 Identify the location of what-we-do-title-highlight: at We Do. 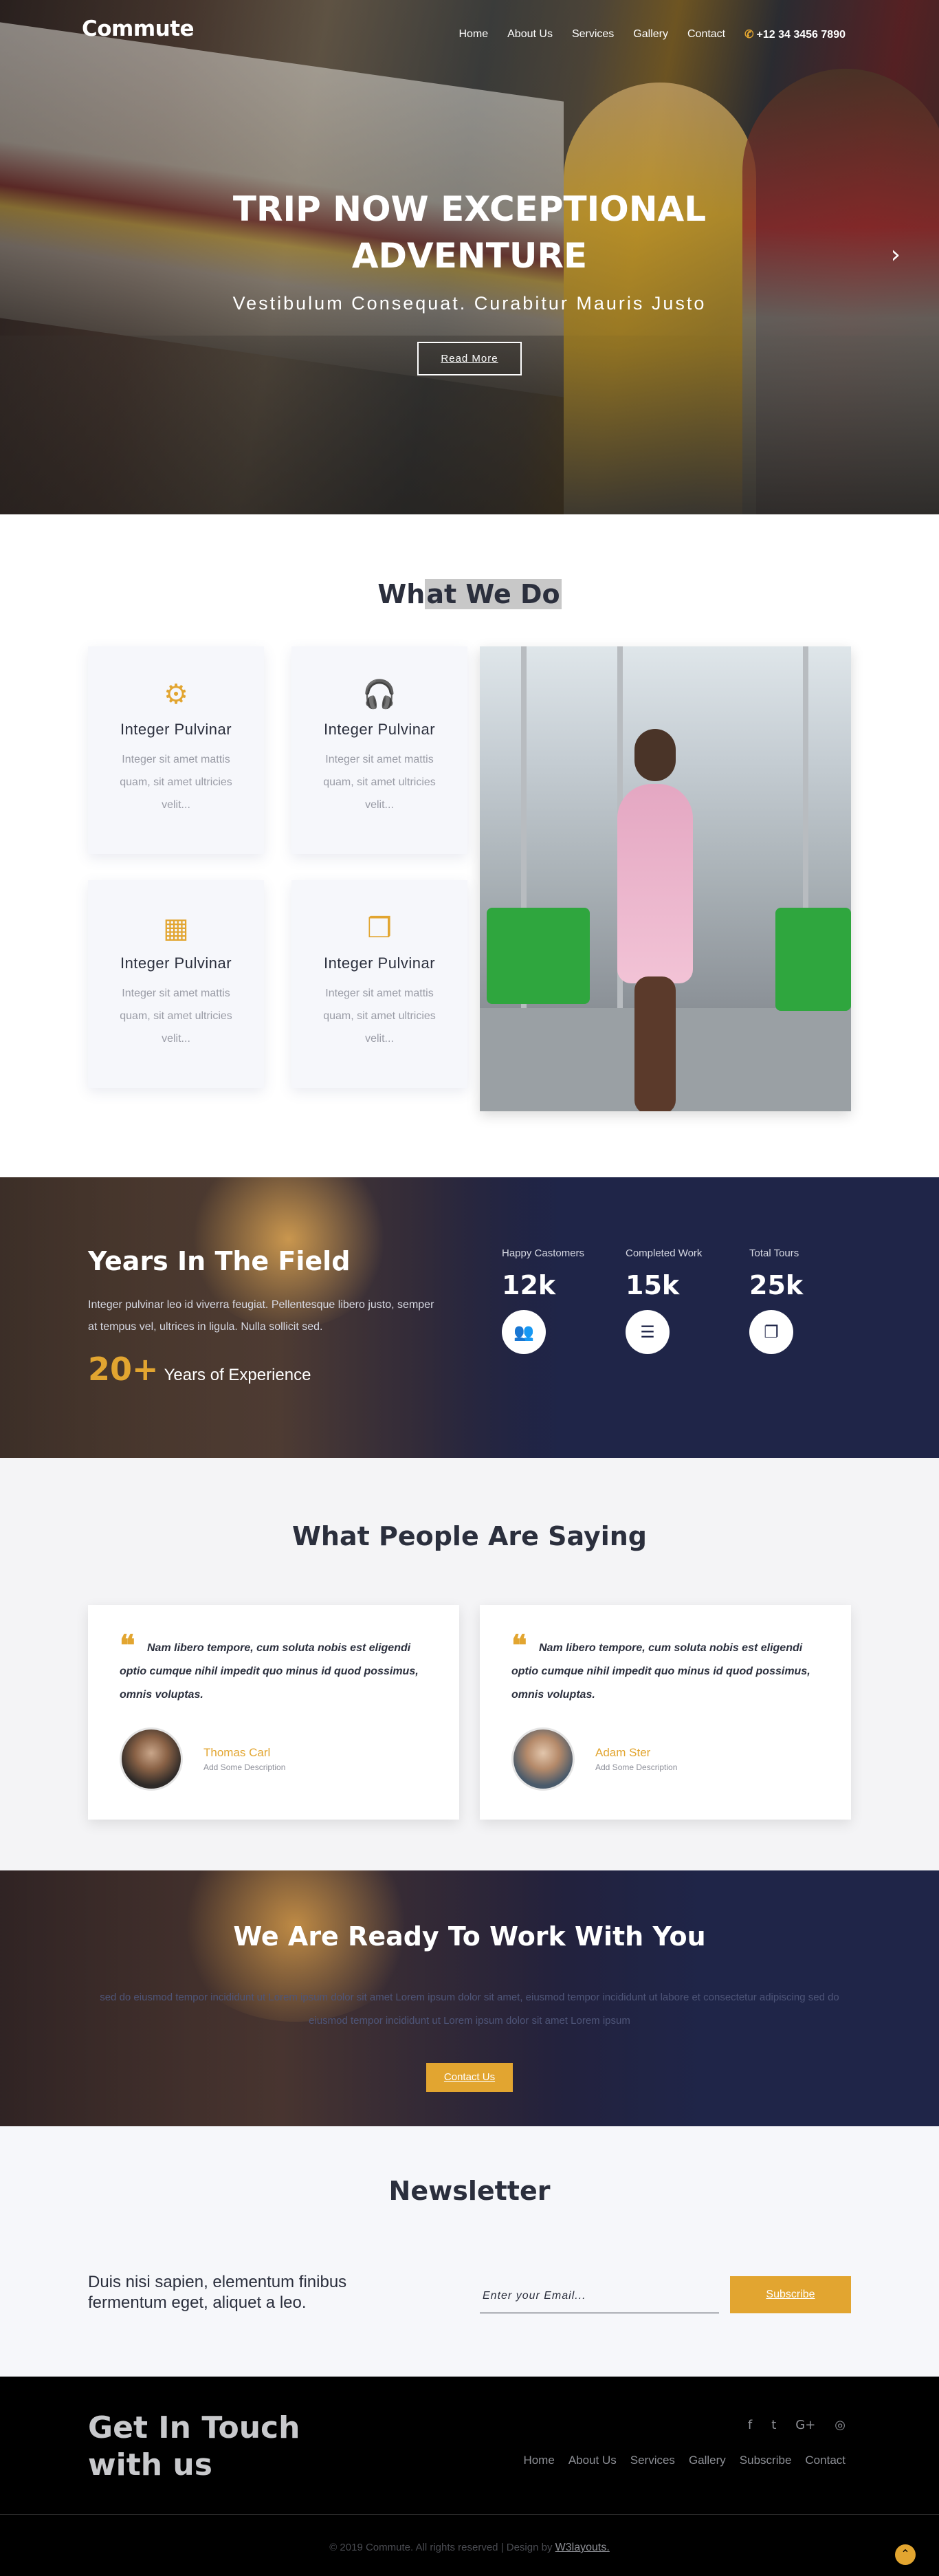
(493, 594).